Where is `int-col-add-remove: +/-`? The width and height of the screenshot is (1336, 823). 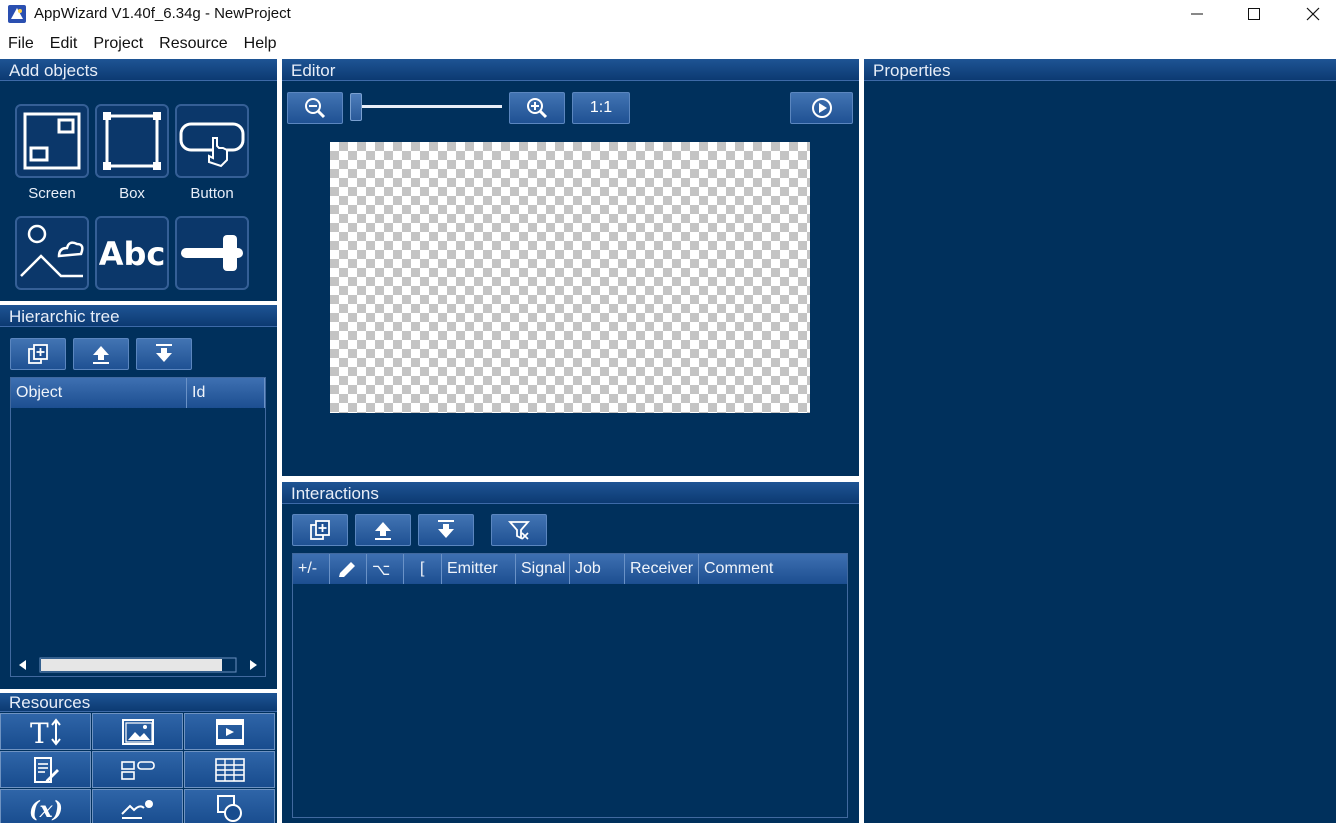
int-col-add-remove: +/- is located at coordinates (311, 569).